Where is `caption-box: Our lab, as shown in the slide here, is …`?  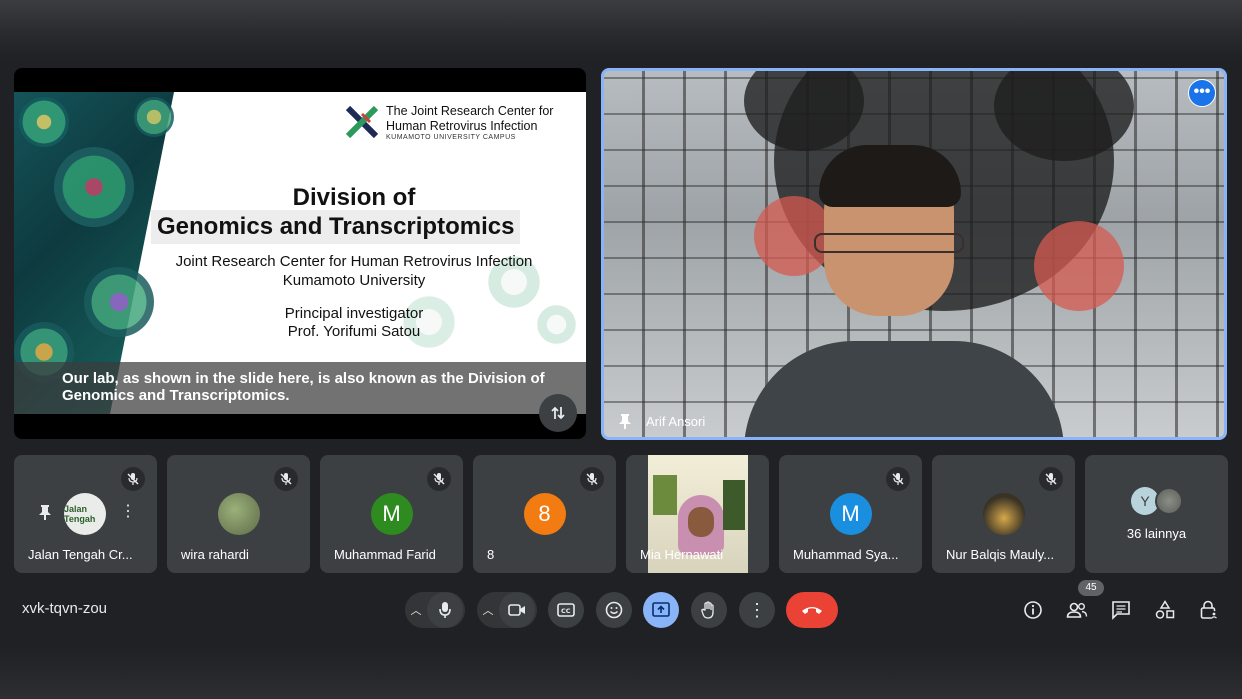
caption-box: Our lab, as shown in the slide here, is … is located at coordinates (300, 388).